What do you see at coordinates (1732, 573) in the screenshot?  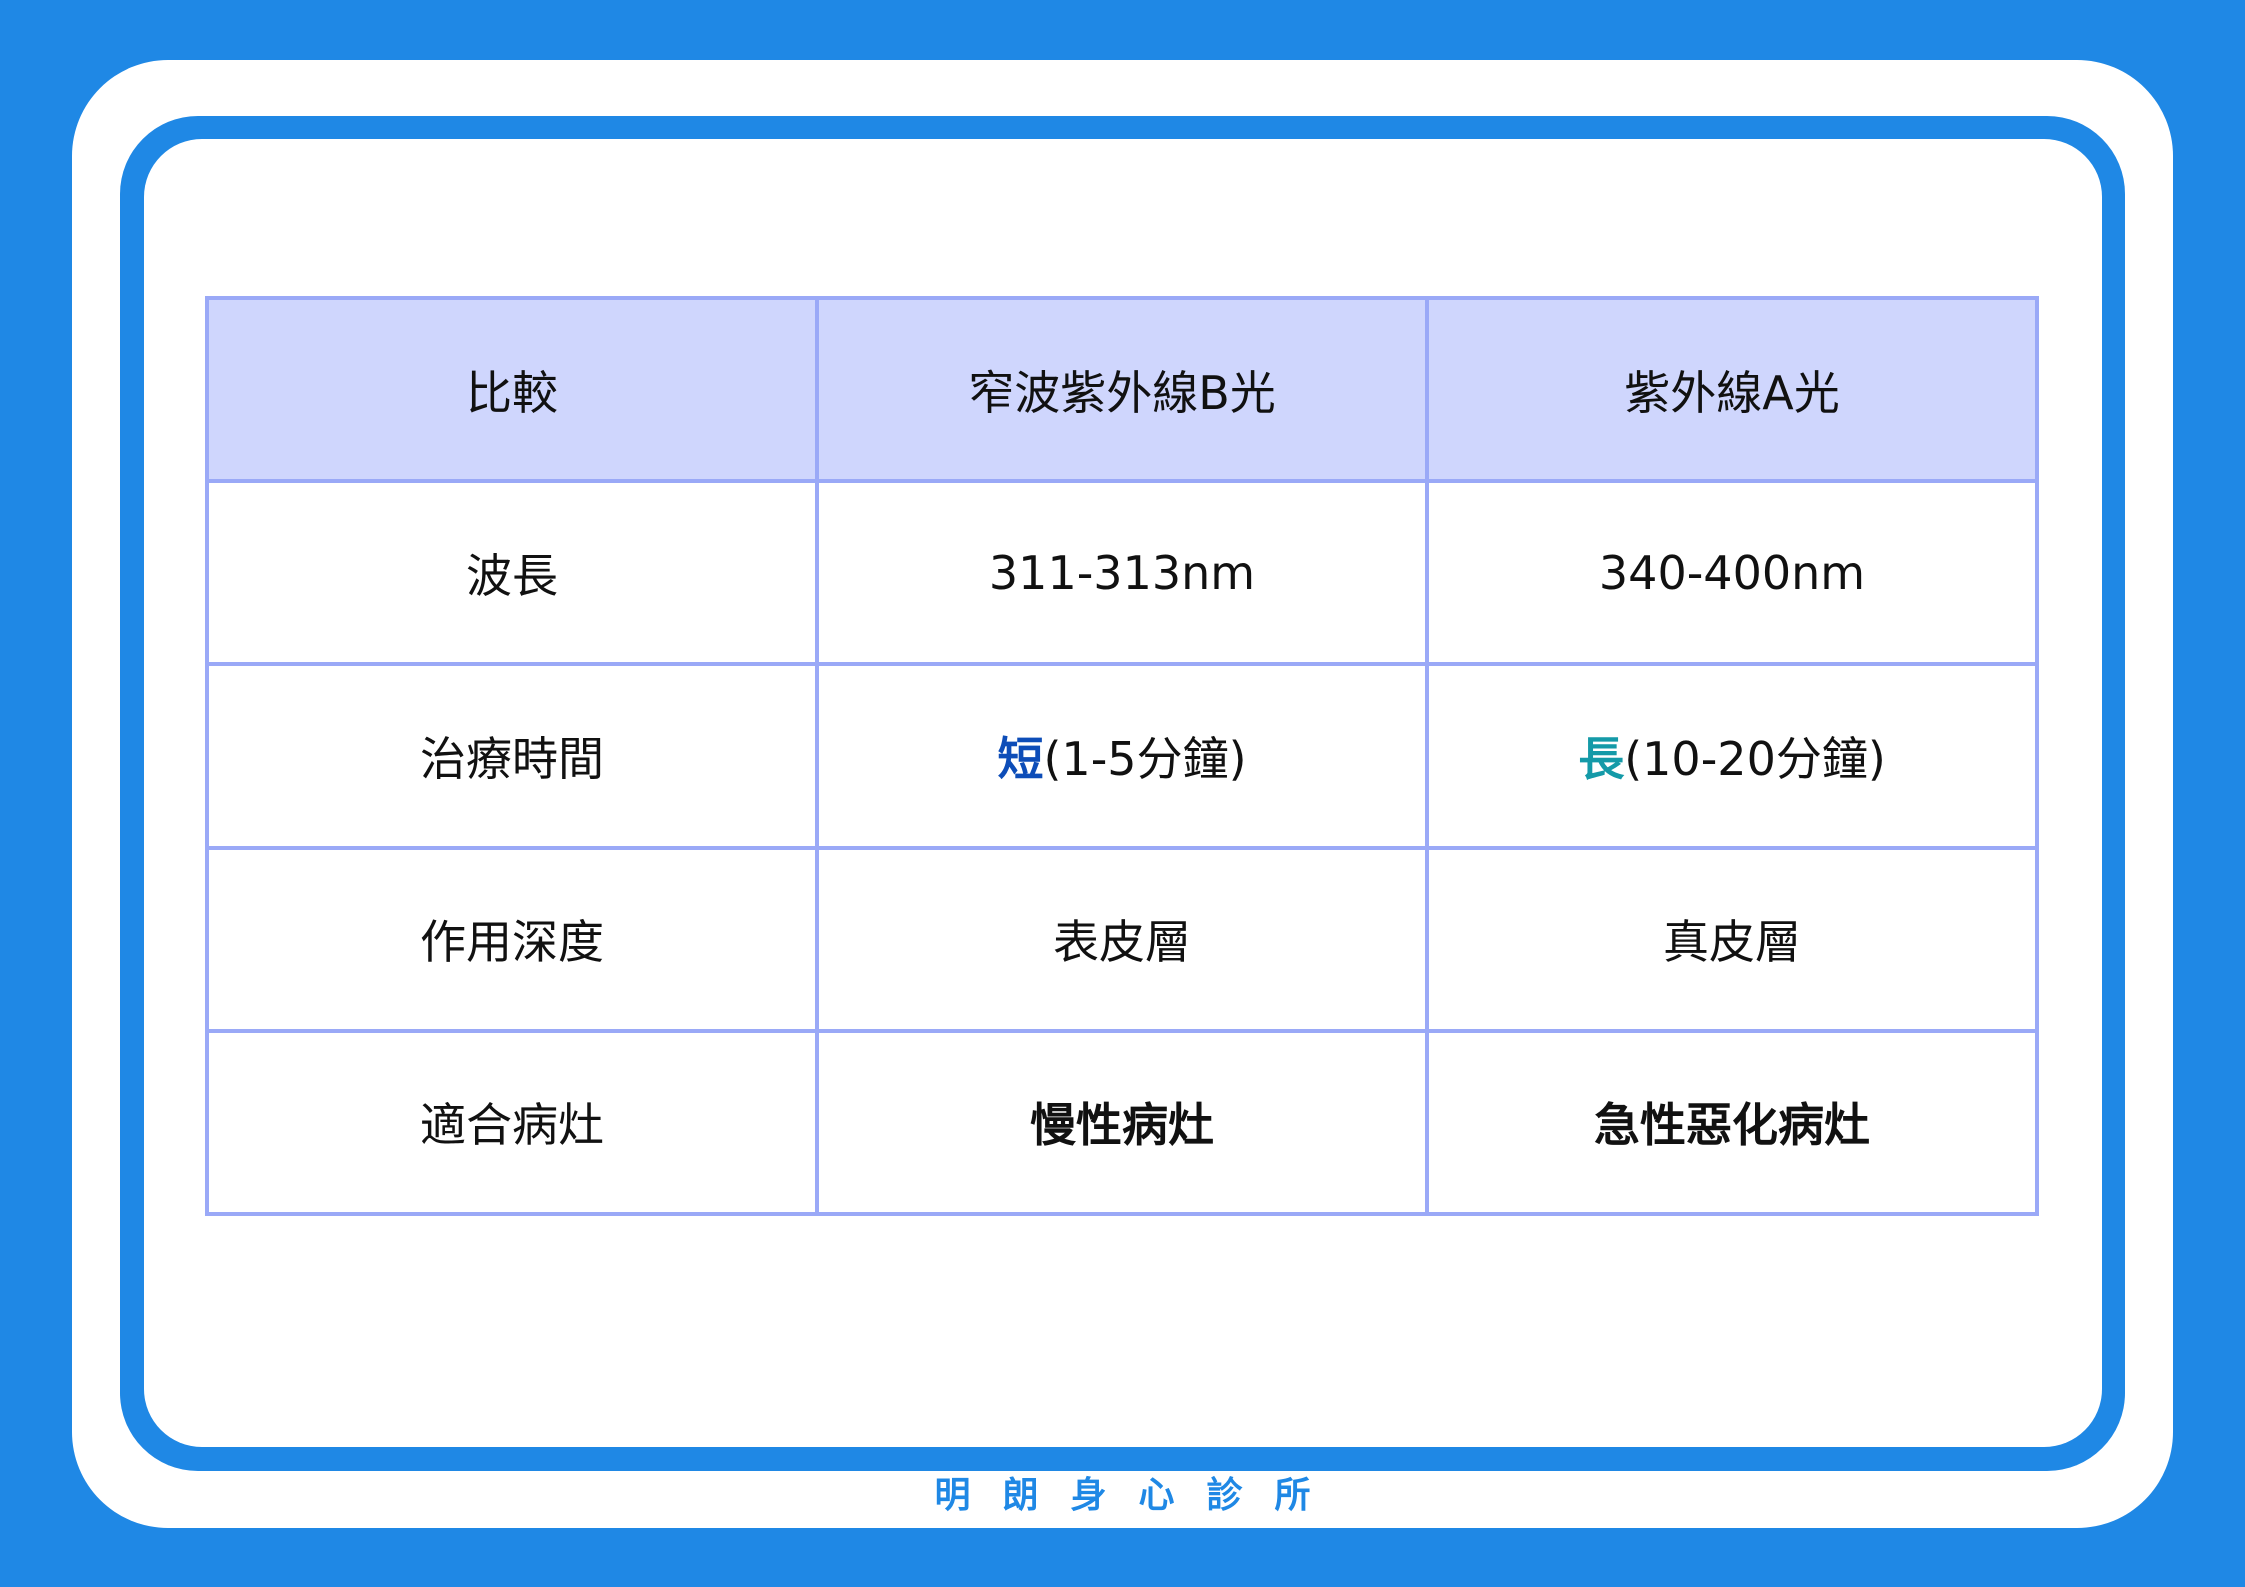 I see `cell-uva-wavelength: 340-400nm` at bounding box center [1732, 573].